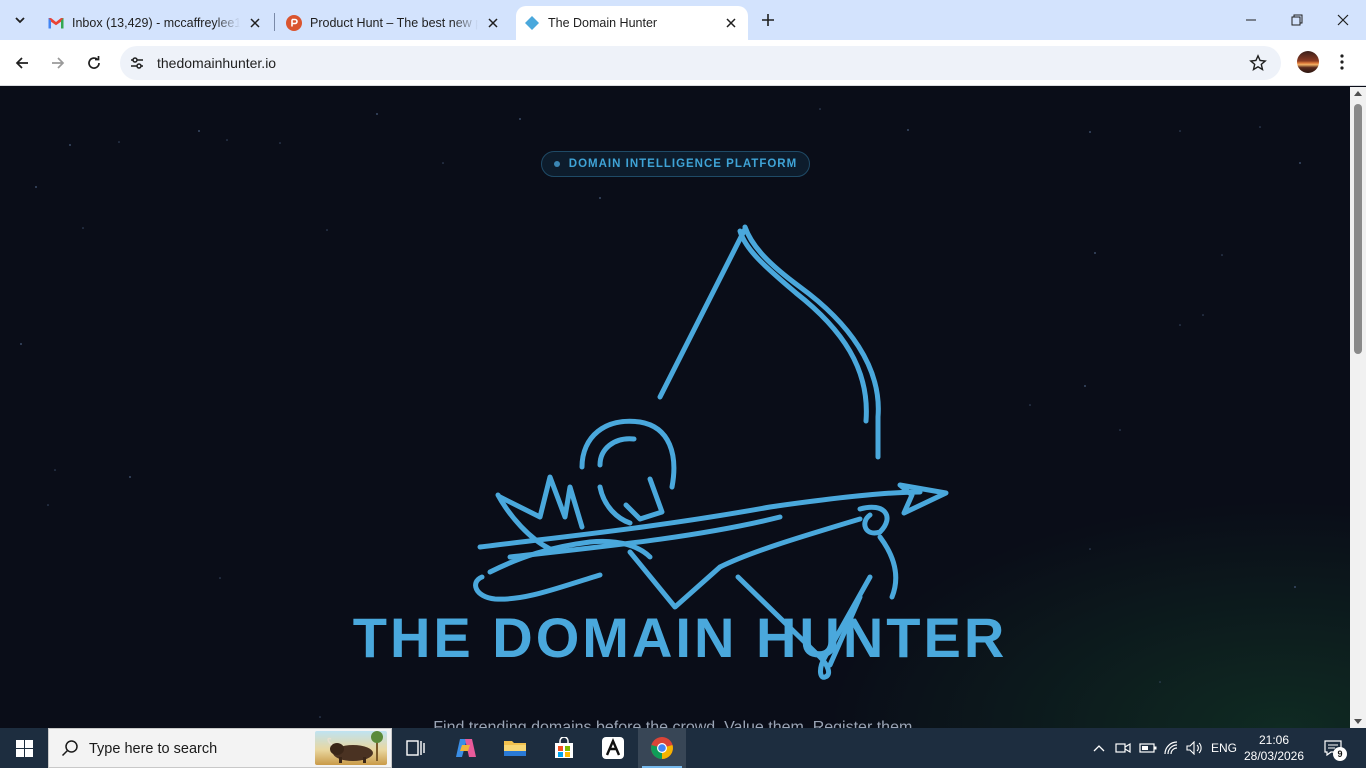 The width and height of the screenshot is (1366, 768). I want to click on back-button, so click(22, 63).